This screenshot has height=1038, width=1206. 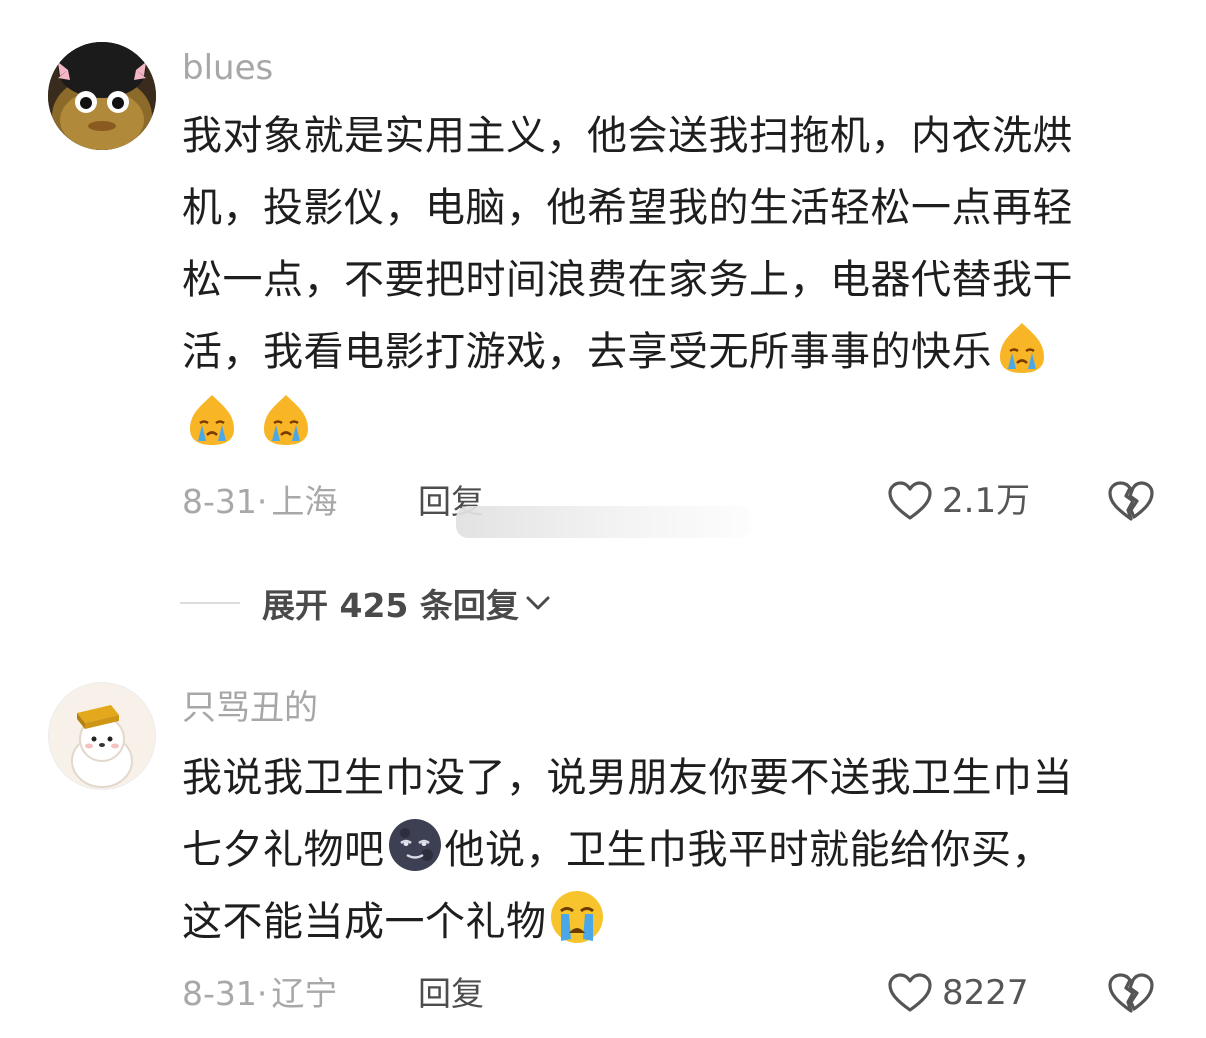 What do you see at coordinates (748, 850) in the screenshot?
I see `comment-text-segment: 他说，卫生巾我平时就能给你买，` at bounding box center [748, 850].